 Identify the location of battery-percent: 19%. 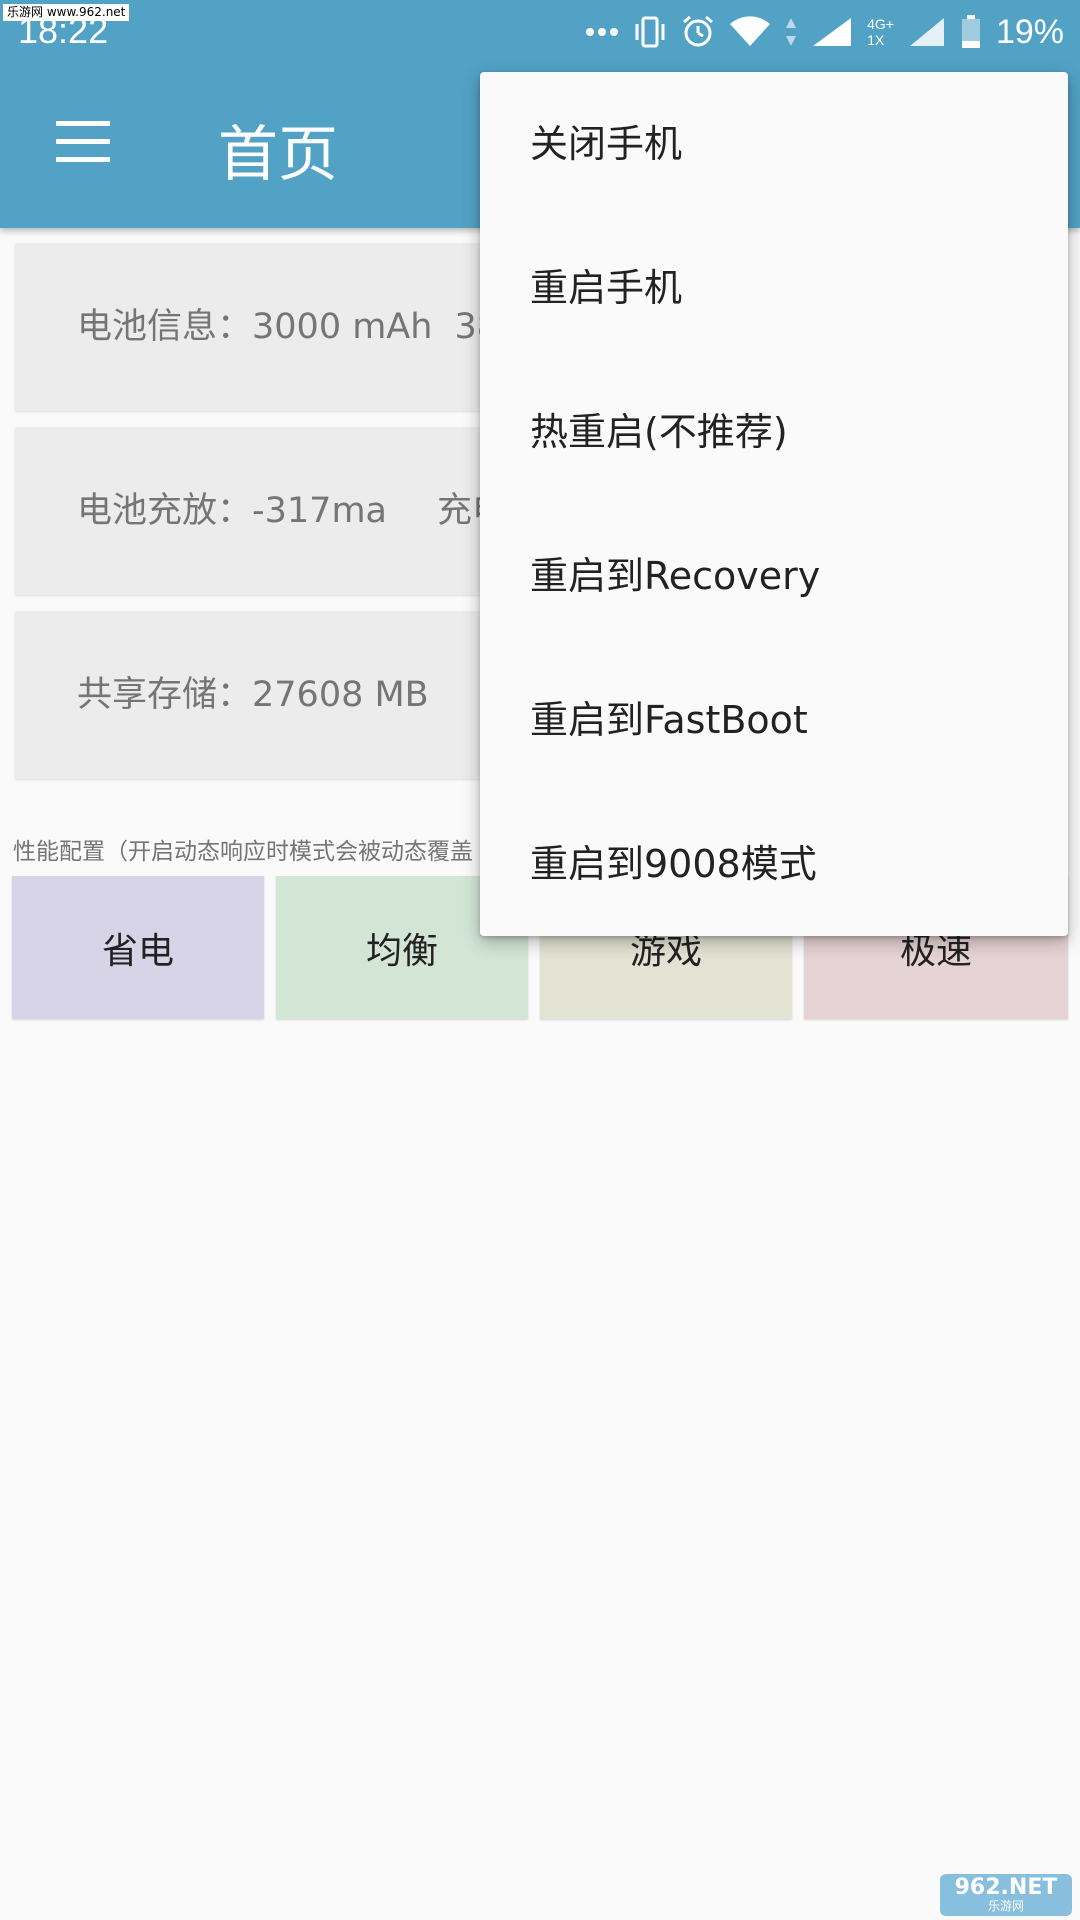
(1029, 31).